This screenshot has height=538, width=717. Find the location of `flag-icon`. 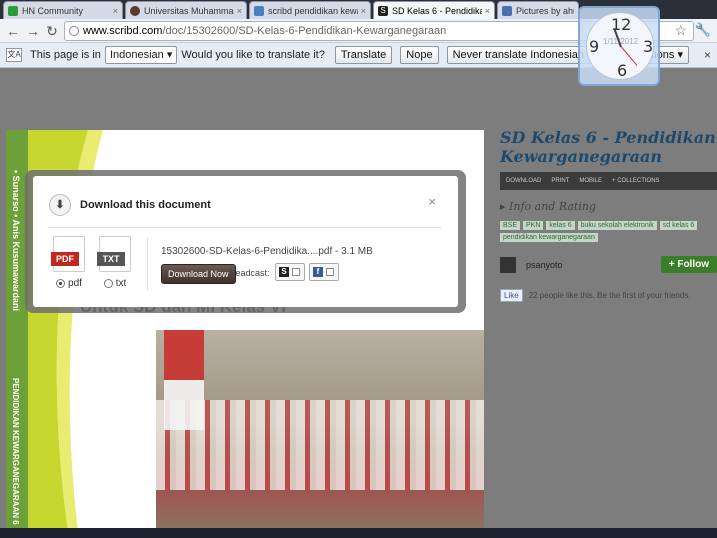

flag-icon is located at coordinates (184, 380).